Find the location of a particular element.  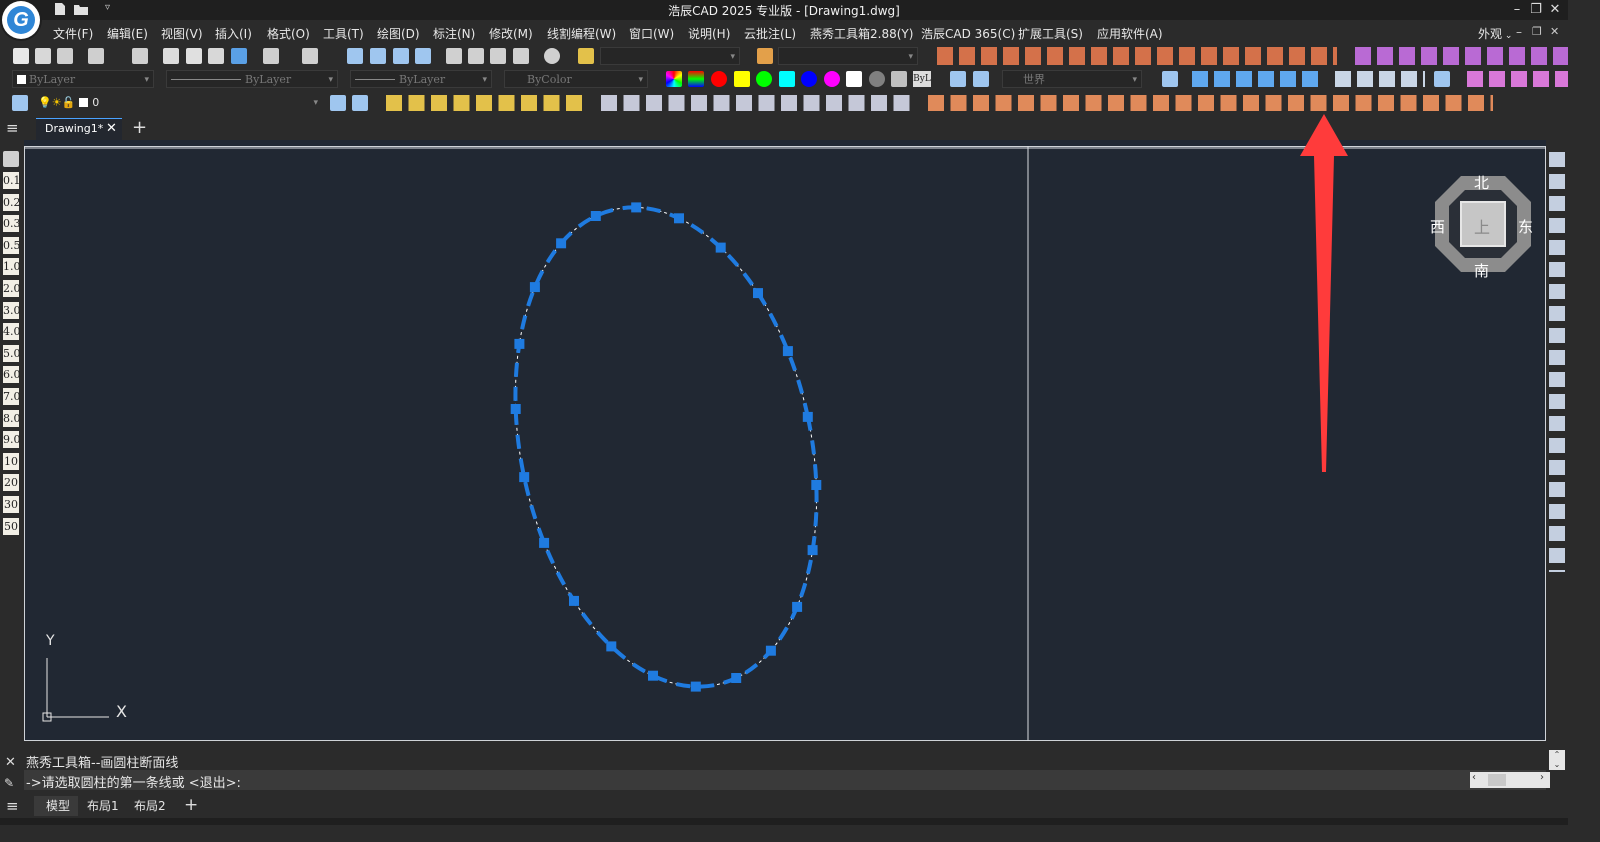

menu-extend-tools: 扩展工具(S) is located at coordinates (1050, 33).